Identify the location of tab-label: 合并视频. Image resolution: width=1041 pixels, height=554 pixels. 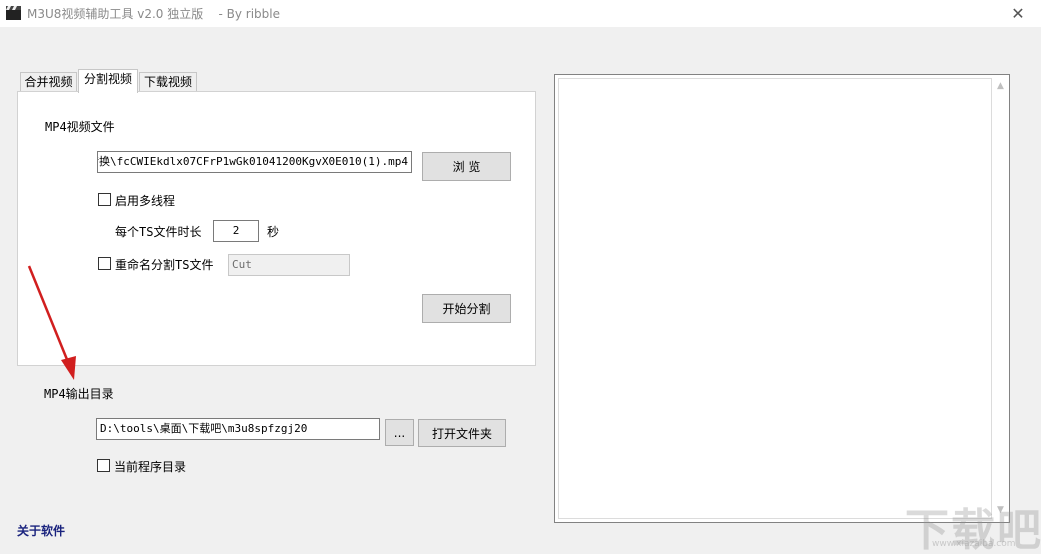
(48, 82).